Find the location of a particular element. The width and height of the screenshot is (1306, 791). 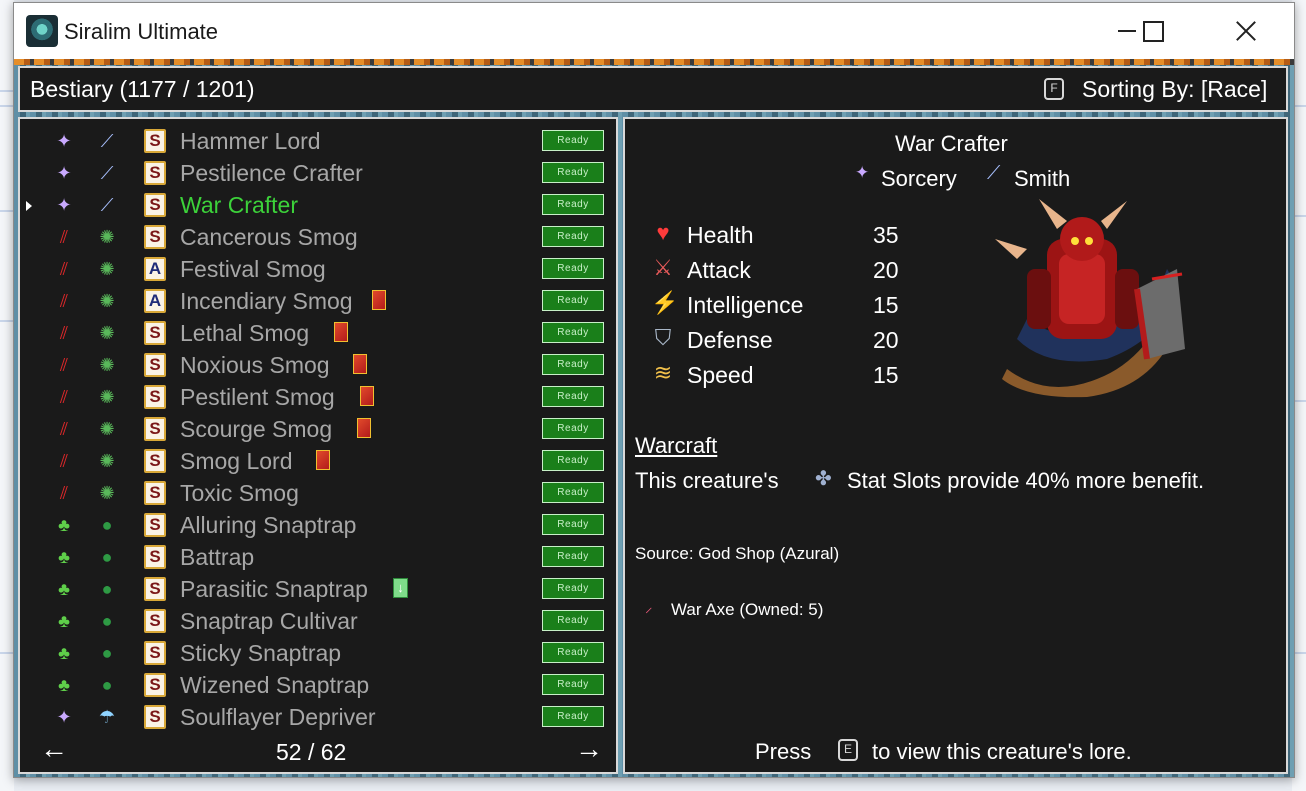

stat-speed-value: 15 is located at coordinates (886, 375).